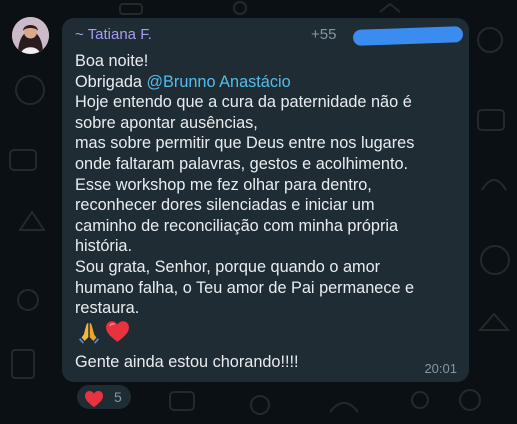 The width and height of the screenshot is (517, 424). I want to click on message-line: Esse workshop me fez olhar para dentro,, so click(223, 184).